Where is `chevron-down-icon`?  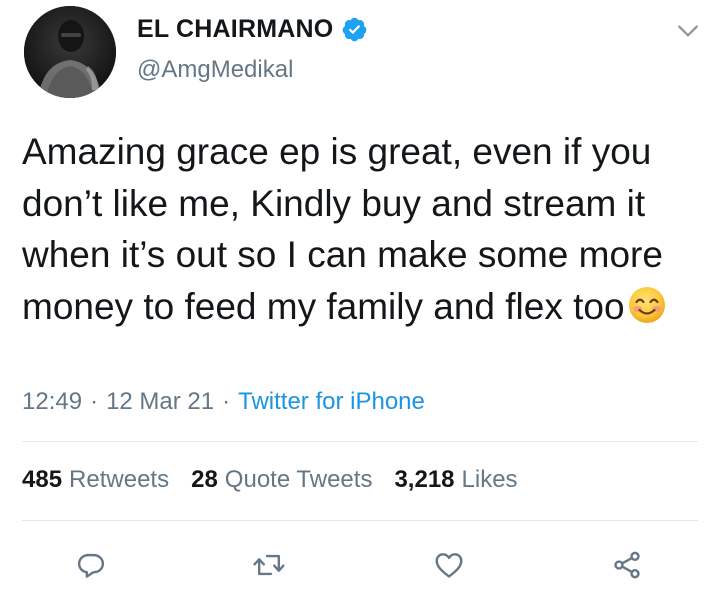 chevron-down-icon is located at coordinates (688, 31).